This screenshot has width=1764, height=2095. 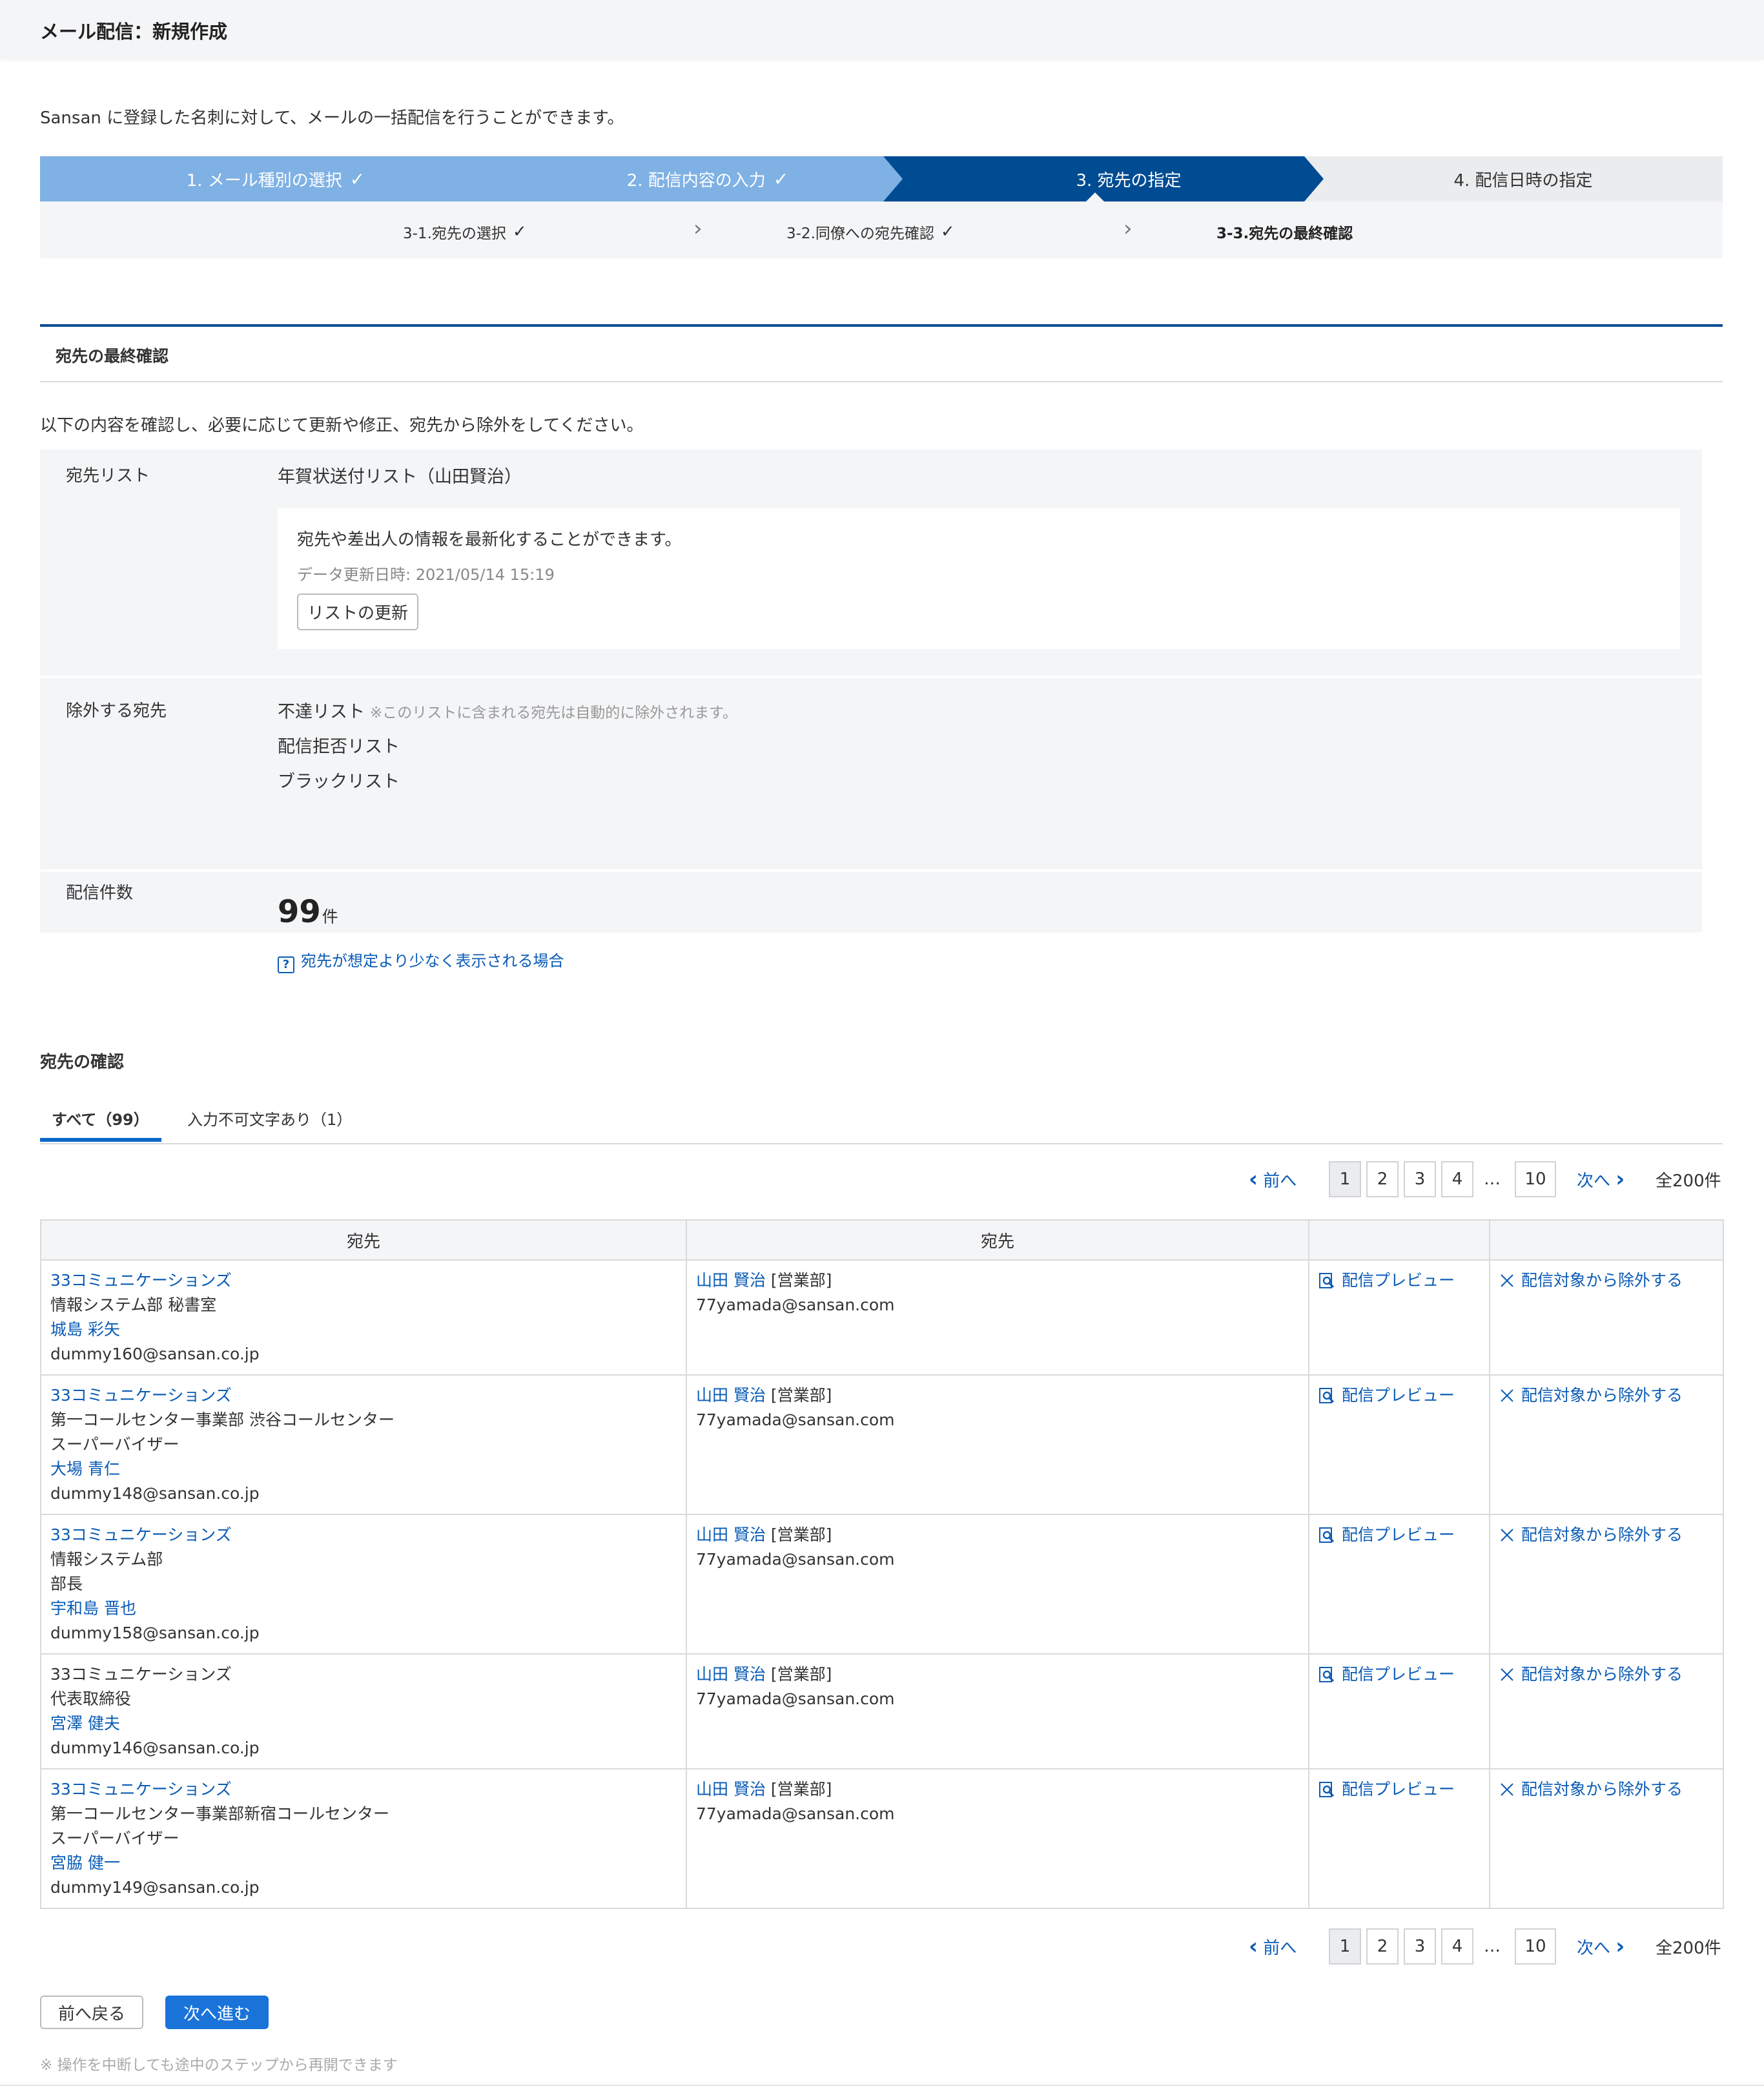 What do you see at coordinates (1514, 179) in the screenshot?
I see `step-4: 4. 配信日時の指定` at bounding box center [1514, 179].